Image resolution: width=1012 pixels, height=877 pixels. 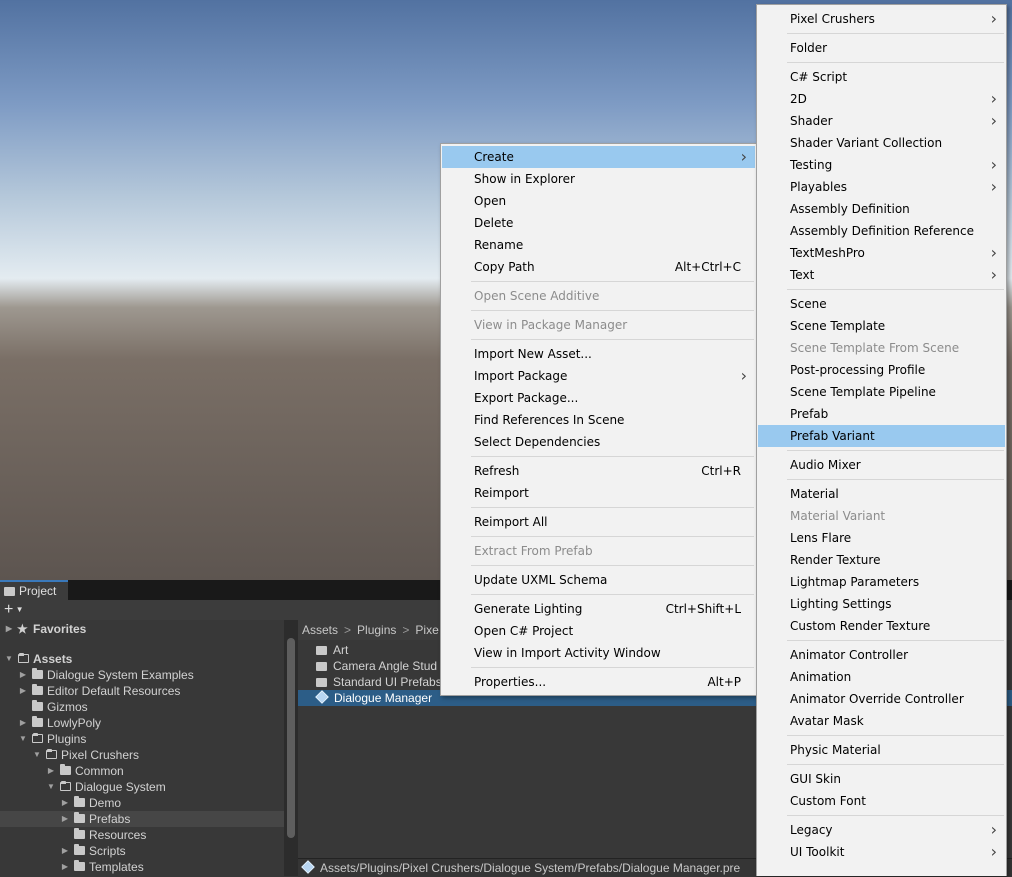 I want to click on menu-item-testing: Testing ›, so click(x=881, y=165).